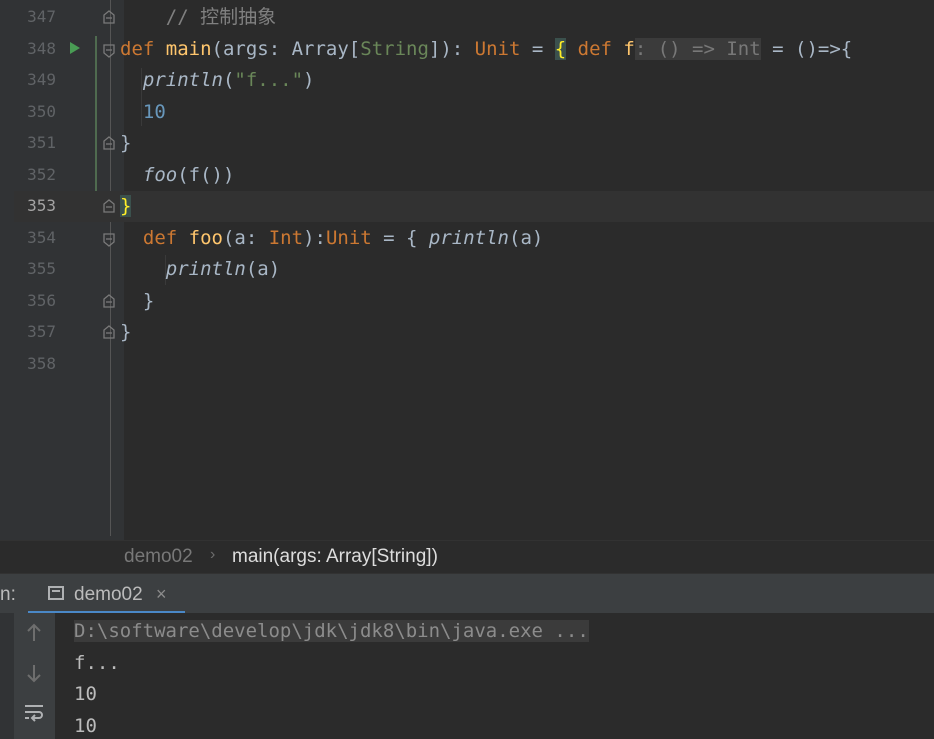  Describe the element at coordinates (269, 80) in the screenshot. I see `code-token: "f..."` at that location.